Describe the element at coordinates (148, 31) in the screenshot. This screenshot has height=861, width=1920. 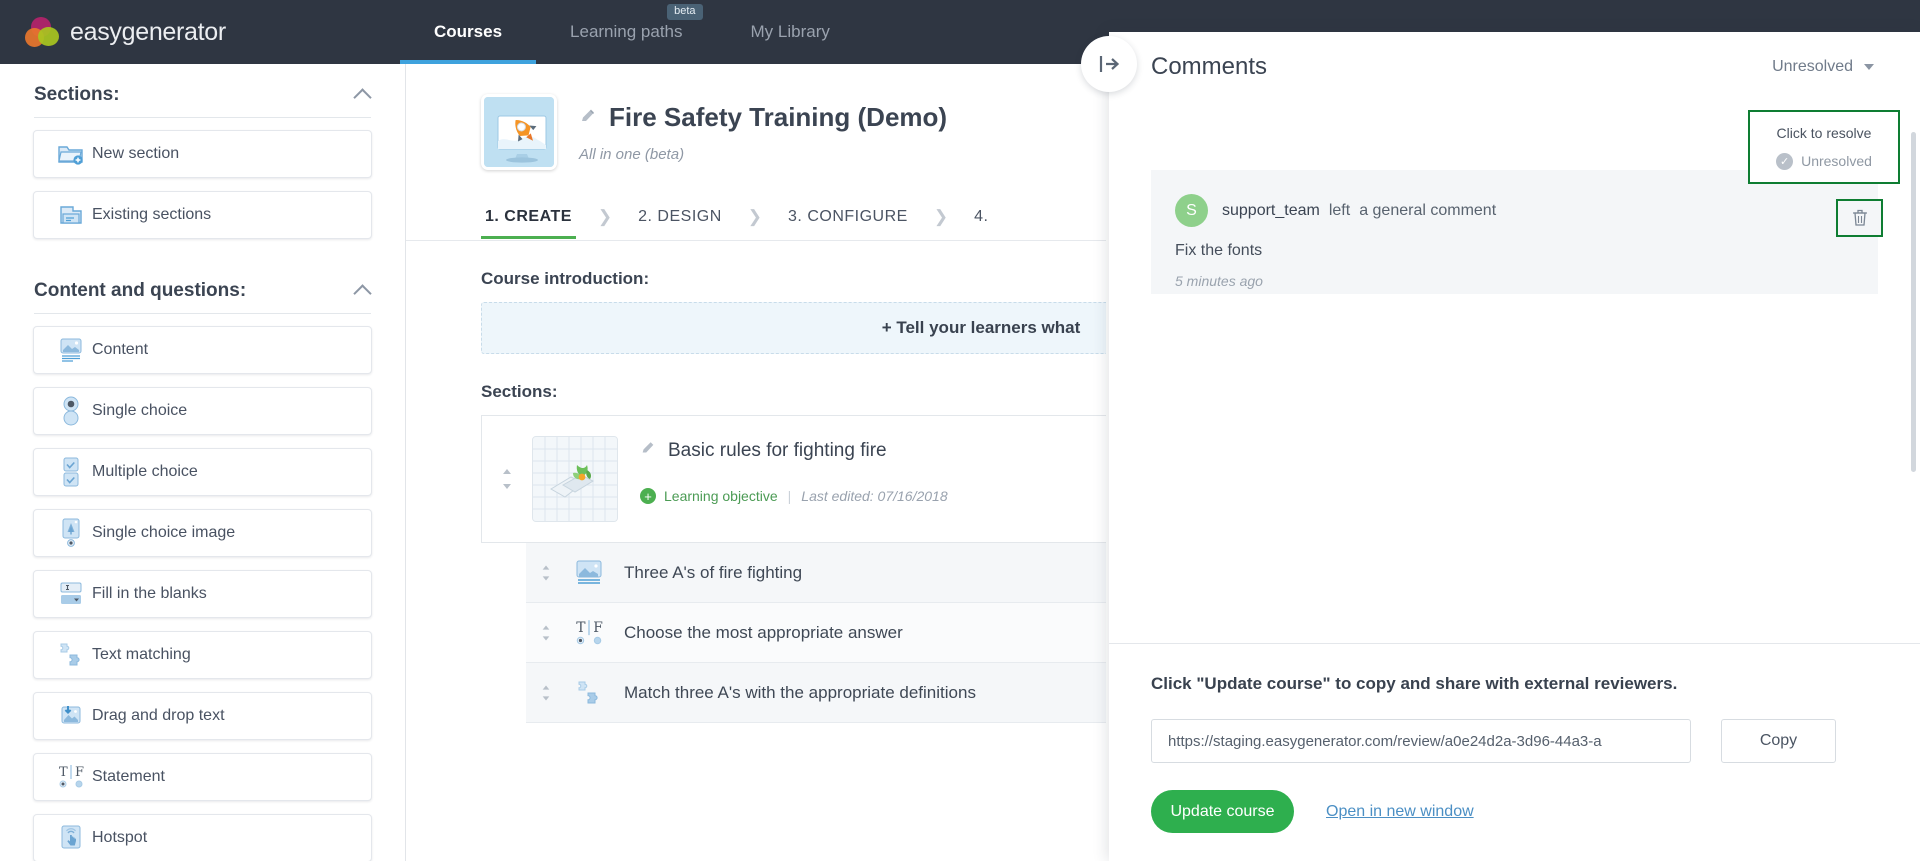
I see `brand-name: easygenerator` at that location.